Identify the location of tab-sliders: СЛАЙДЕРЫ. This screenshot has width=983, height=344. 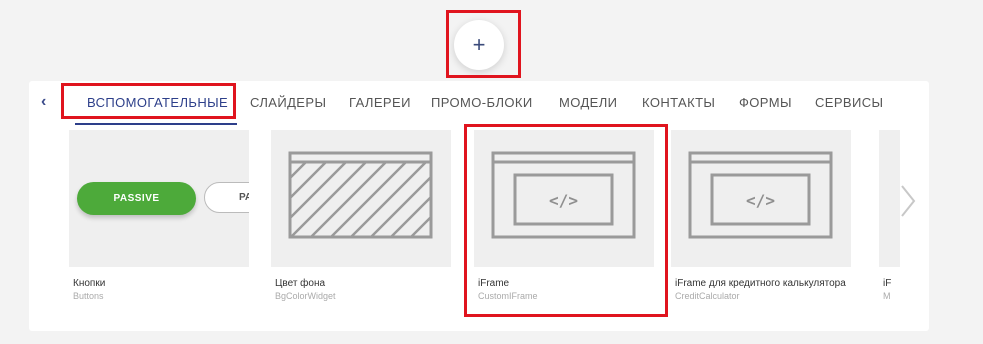
(288, 102).